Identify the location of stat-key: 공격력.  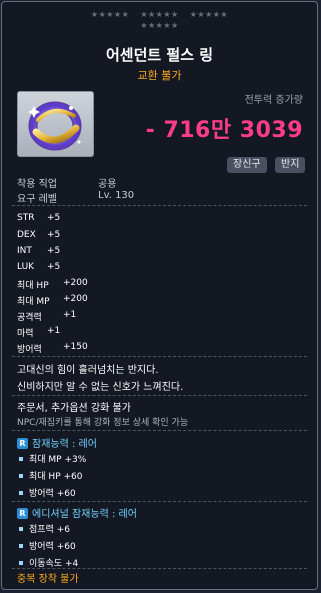
(29, 318).